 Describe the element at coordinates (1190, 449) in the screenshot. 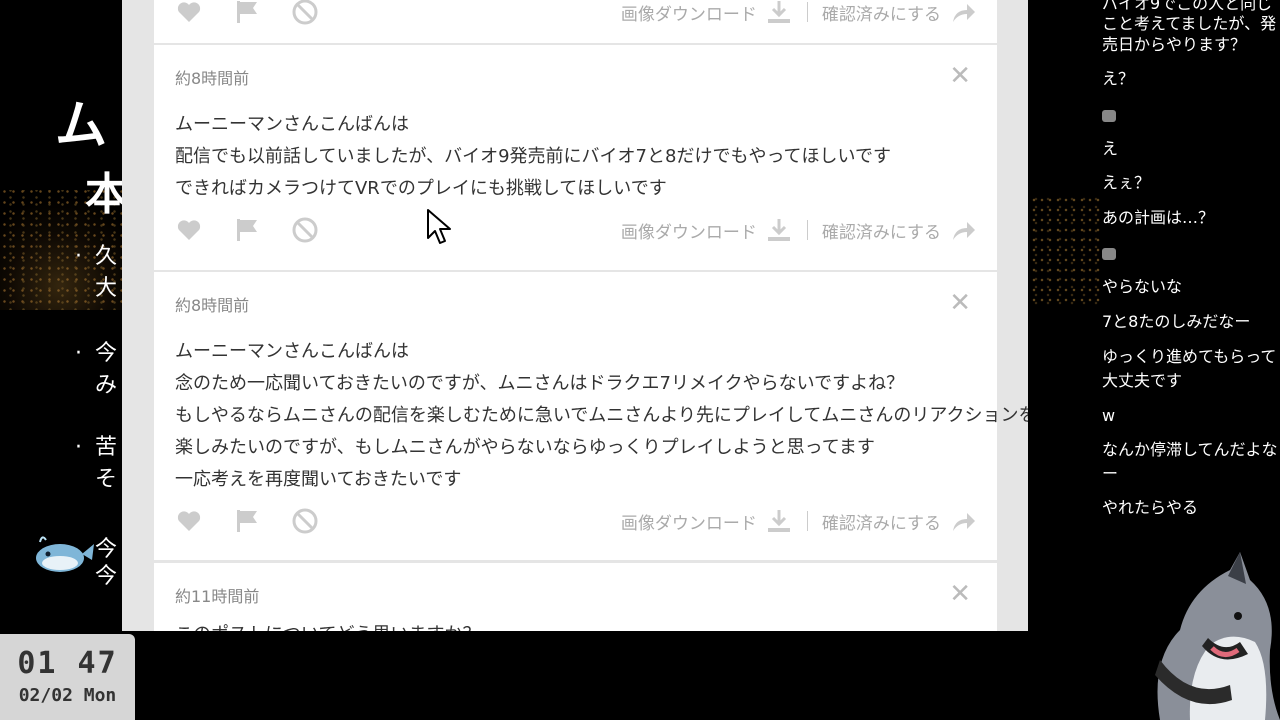

I see `chat-message: なんか停滞してんだよな` at that location.